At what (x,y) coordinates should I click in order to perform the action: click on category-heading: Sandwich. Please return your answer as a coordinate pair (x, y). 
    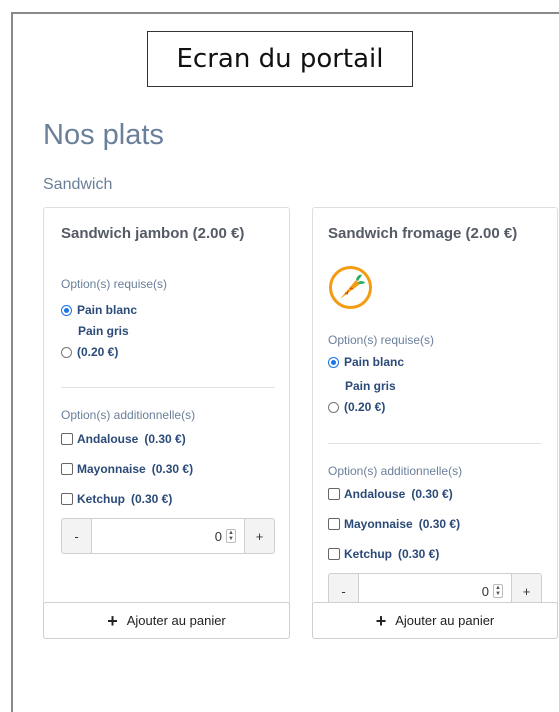
    Looking at the image, I should click on (78, 184).